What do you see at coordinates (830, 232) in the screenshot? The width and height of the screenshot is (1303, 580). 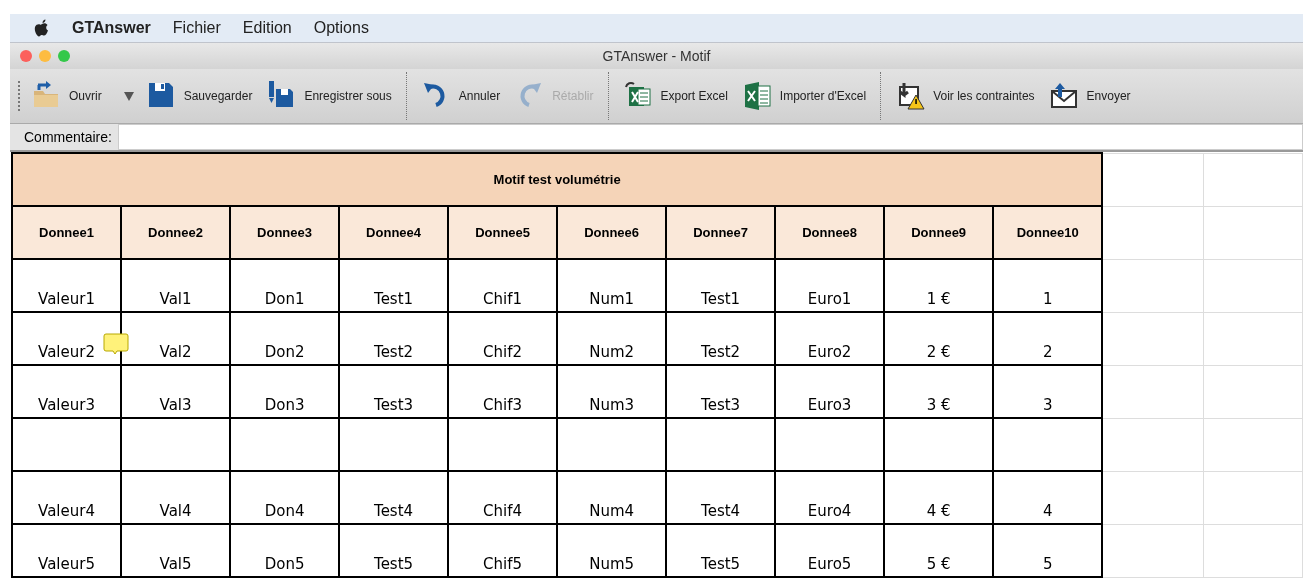 I see `column-header: Donnee8` at bounding box center [830, 232].